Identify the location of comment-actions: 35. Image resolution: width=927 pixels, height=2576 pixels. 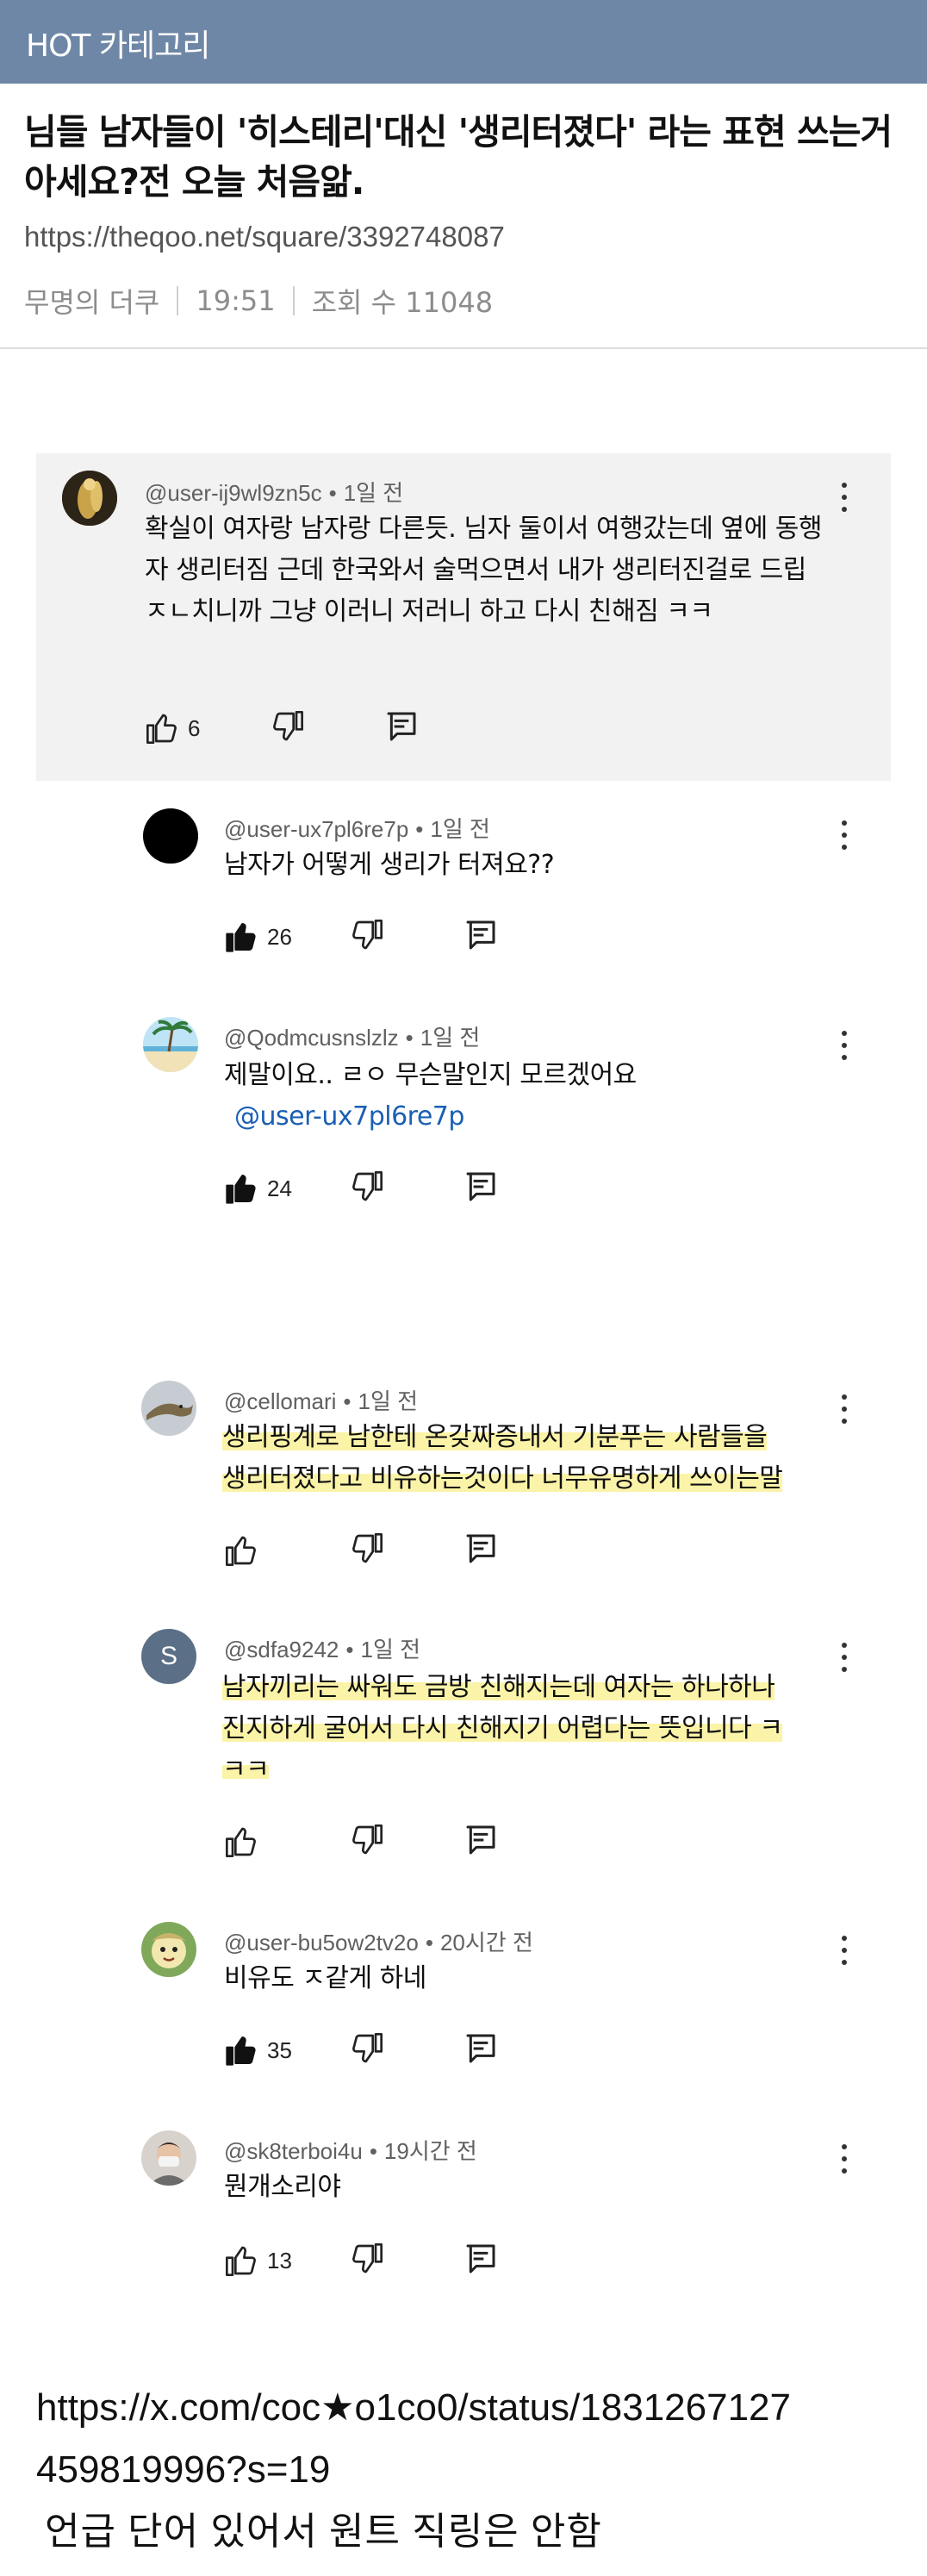
(362, 2050).